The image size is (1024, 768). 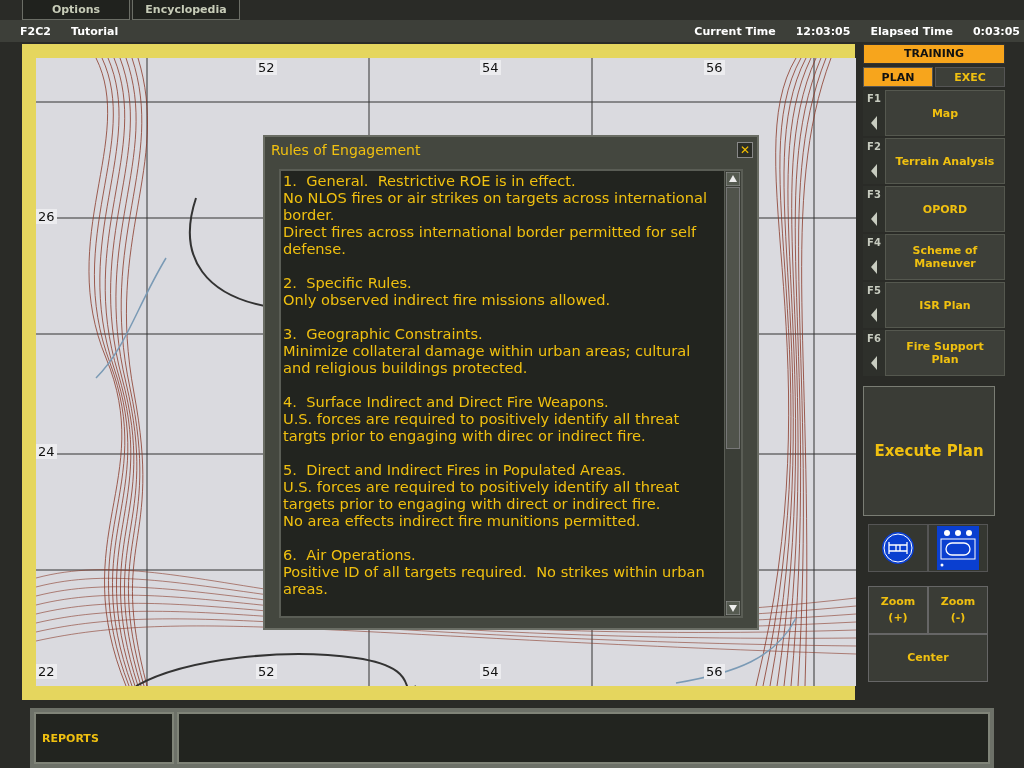 I want to click on function-key-label: F1, so click(x=874, y=98).